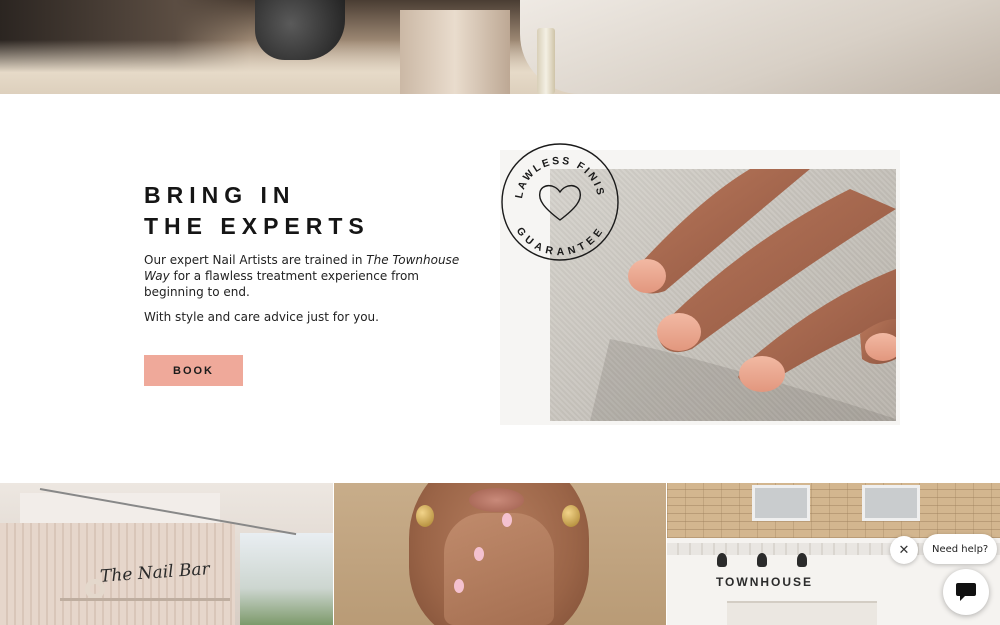  I want to click on section-paragraph-2: With style and care advice just for you., so click(261, 317).